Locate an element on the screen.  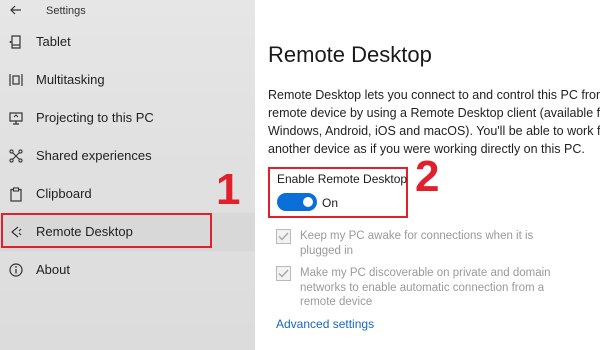
discoverable-checkbox is located at coordinates (283, 273).